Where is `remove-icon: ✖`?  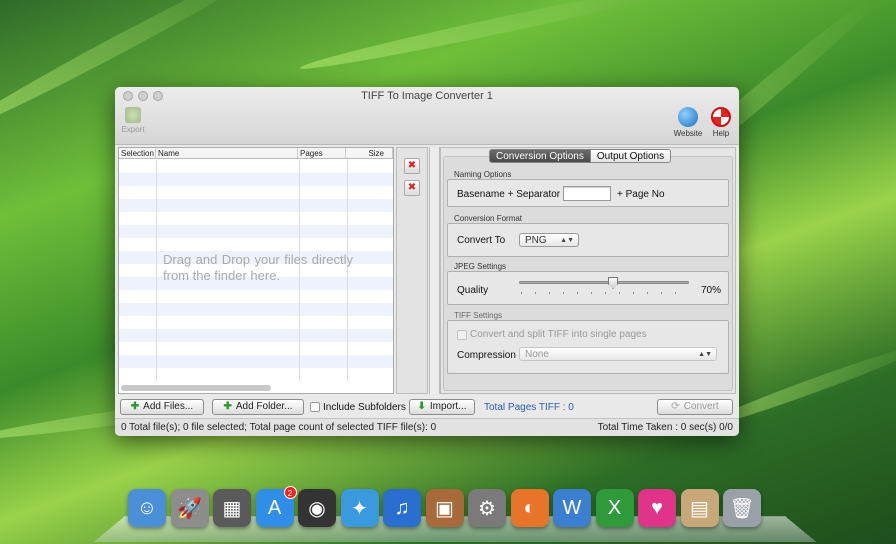 remove-icon: ✖ is located at coordinates (412, 165).